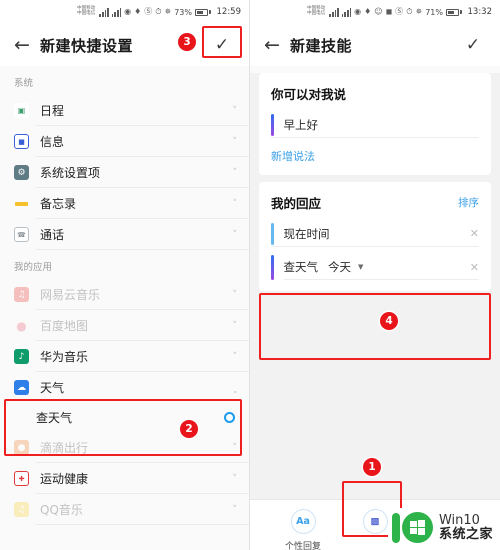 This screenshot has height=550, width=500. What do you see at coordinates (124, 417) in the screenshot?
I see `sub-item-check-weather: 查天气` at bounding box center [124, 417].